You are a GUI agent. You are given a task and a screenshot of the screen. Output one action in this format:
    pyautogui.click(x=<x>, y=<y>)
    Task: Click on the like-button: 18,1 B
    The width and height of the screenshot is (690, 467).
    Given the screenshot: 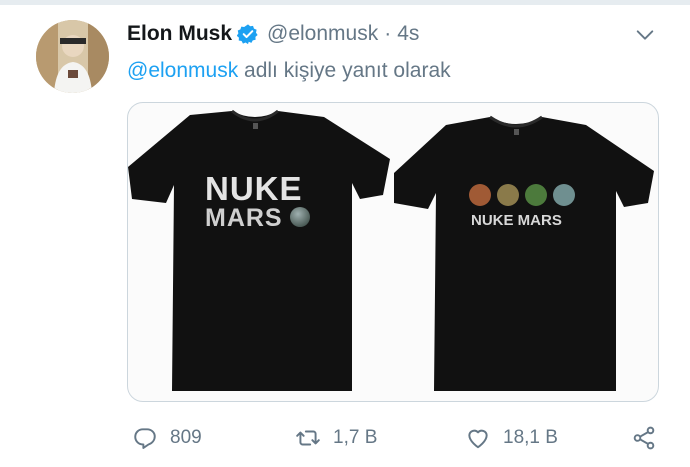 What is the action you would take?
    pyautogui.click(x=511, y=438)
    